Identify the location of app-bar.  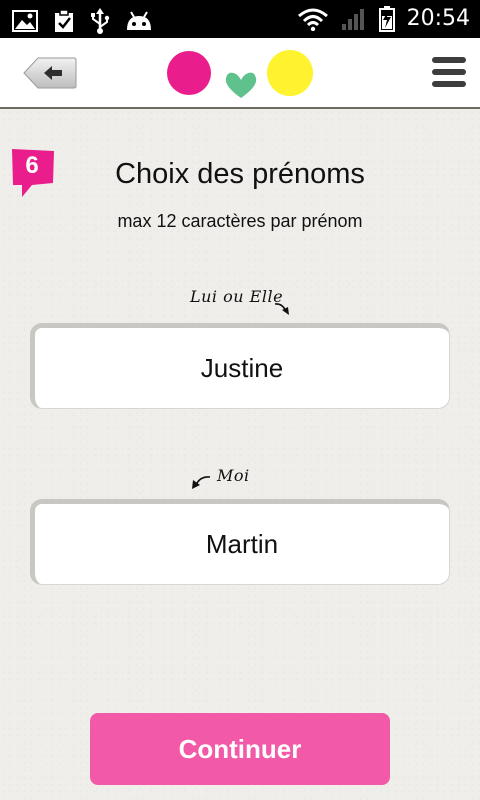
(240, 73).